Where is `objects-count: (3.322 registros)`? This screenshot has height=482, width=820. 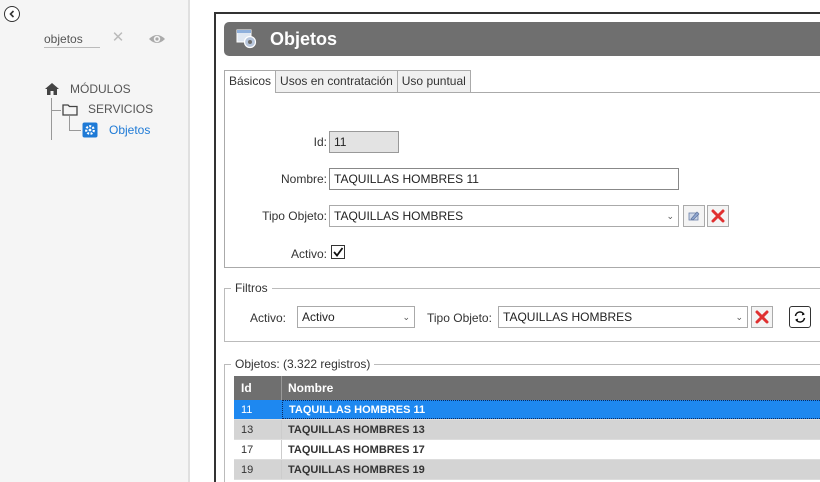
objects-count: (3.322 registros) is located at coordinates (327, 364).